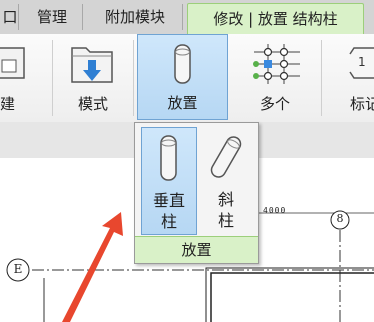  What do you see at coordinates (12, 63) in the screenshot?
I see `create-icon` at bounding box center [12, 63].